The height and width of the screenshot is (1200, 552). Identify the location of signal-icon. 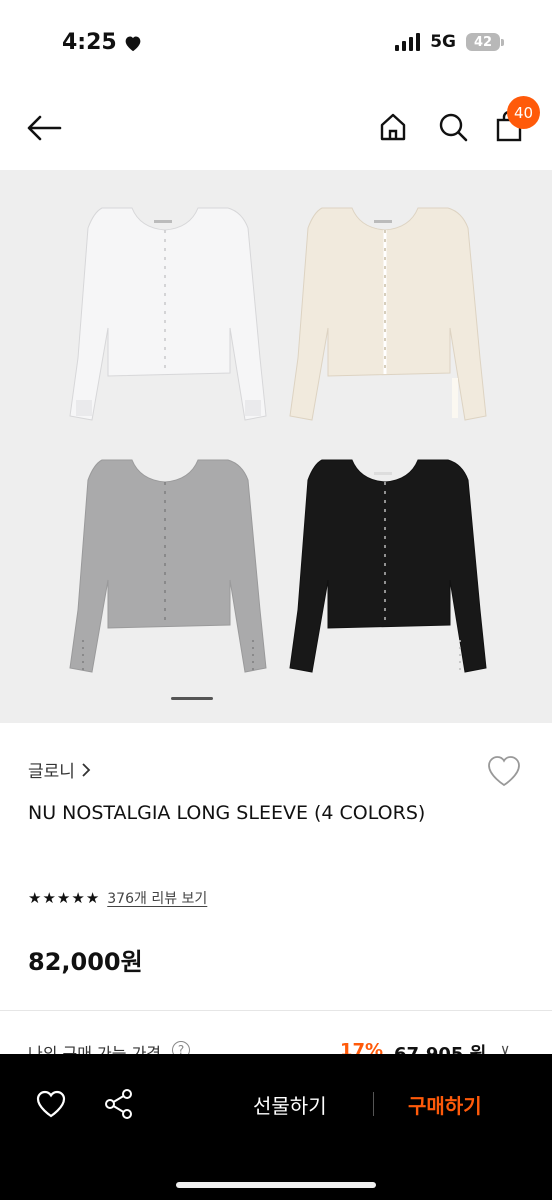
(408, 42).